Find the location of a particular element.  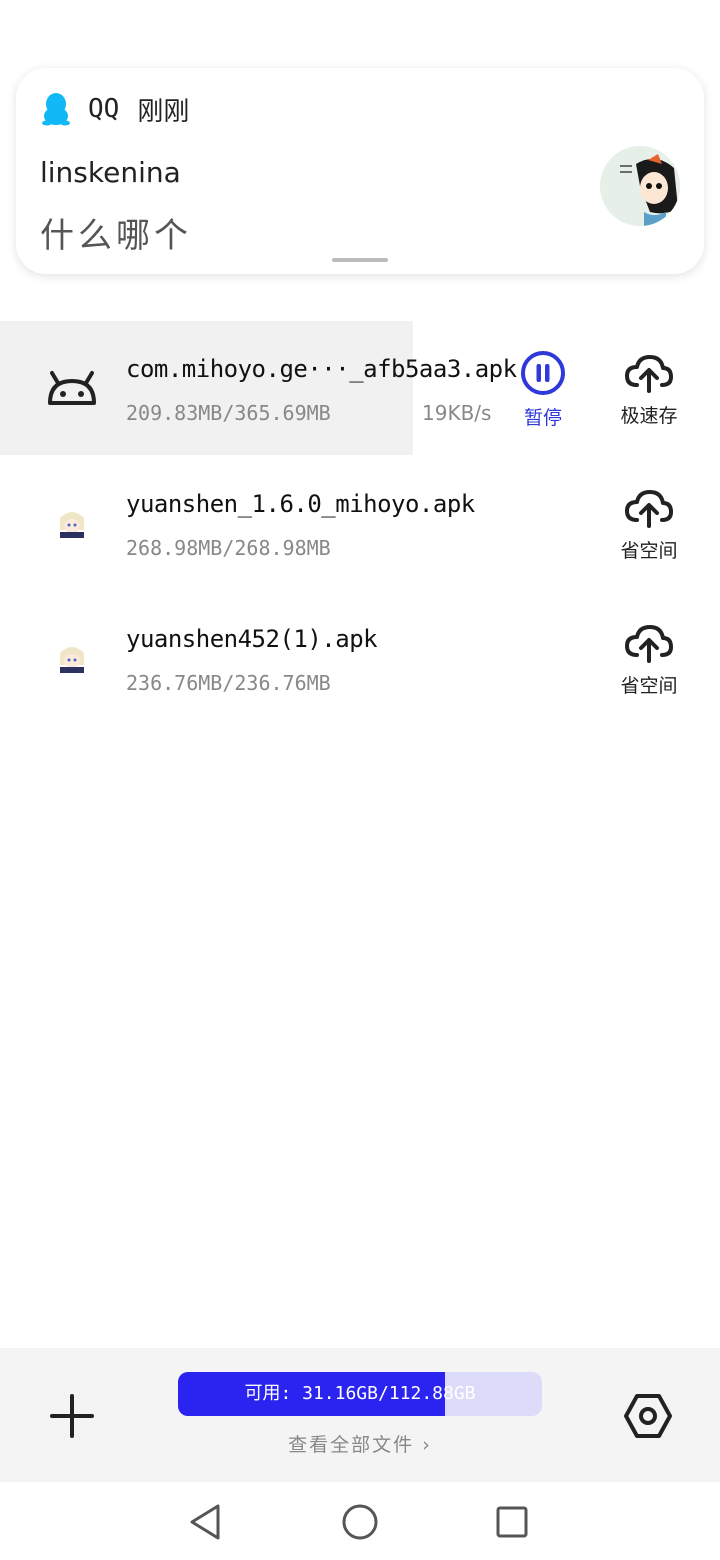

notification-time: 刚刚 is located at coordinates (163, 111).